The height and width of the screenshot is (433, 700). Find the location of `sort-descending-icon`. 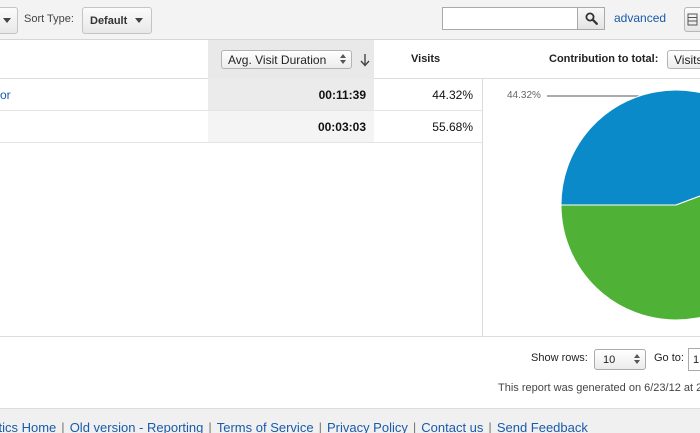

sort-descending-icon is located at coordinates (365, 60).